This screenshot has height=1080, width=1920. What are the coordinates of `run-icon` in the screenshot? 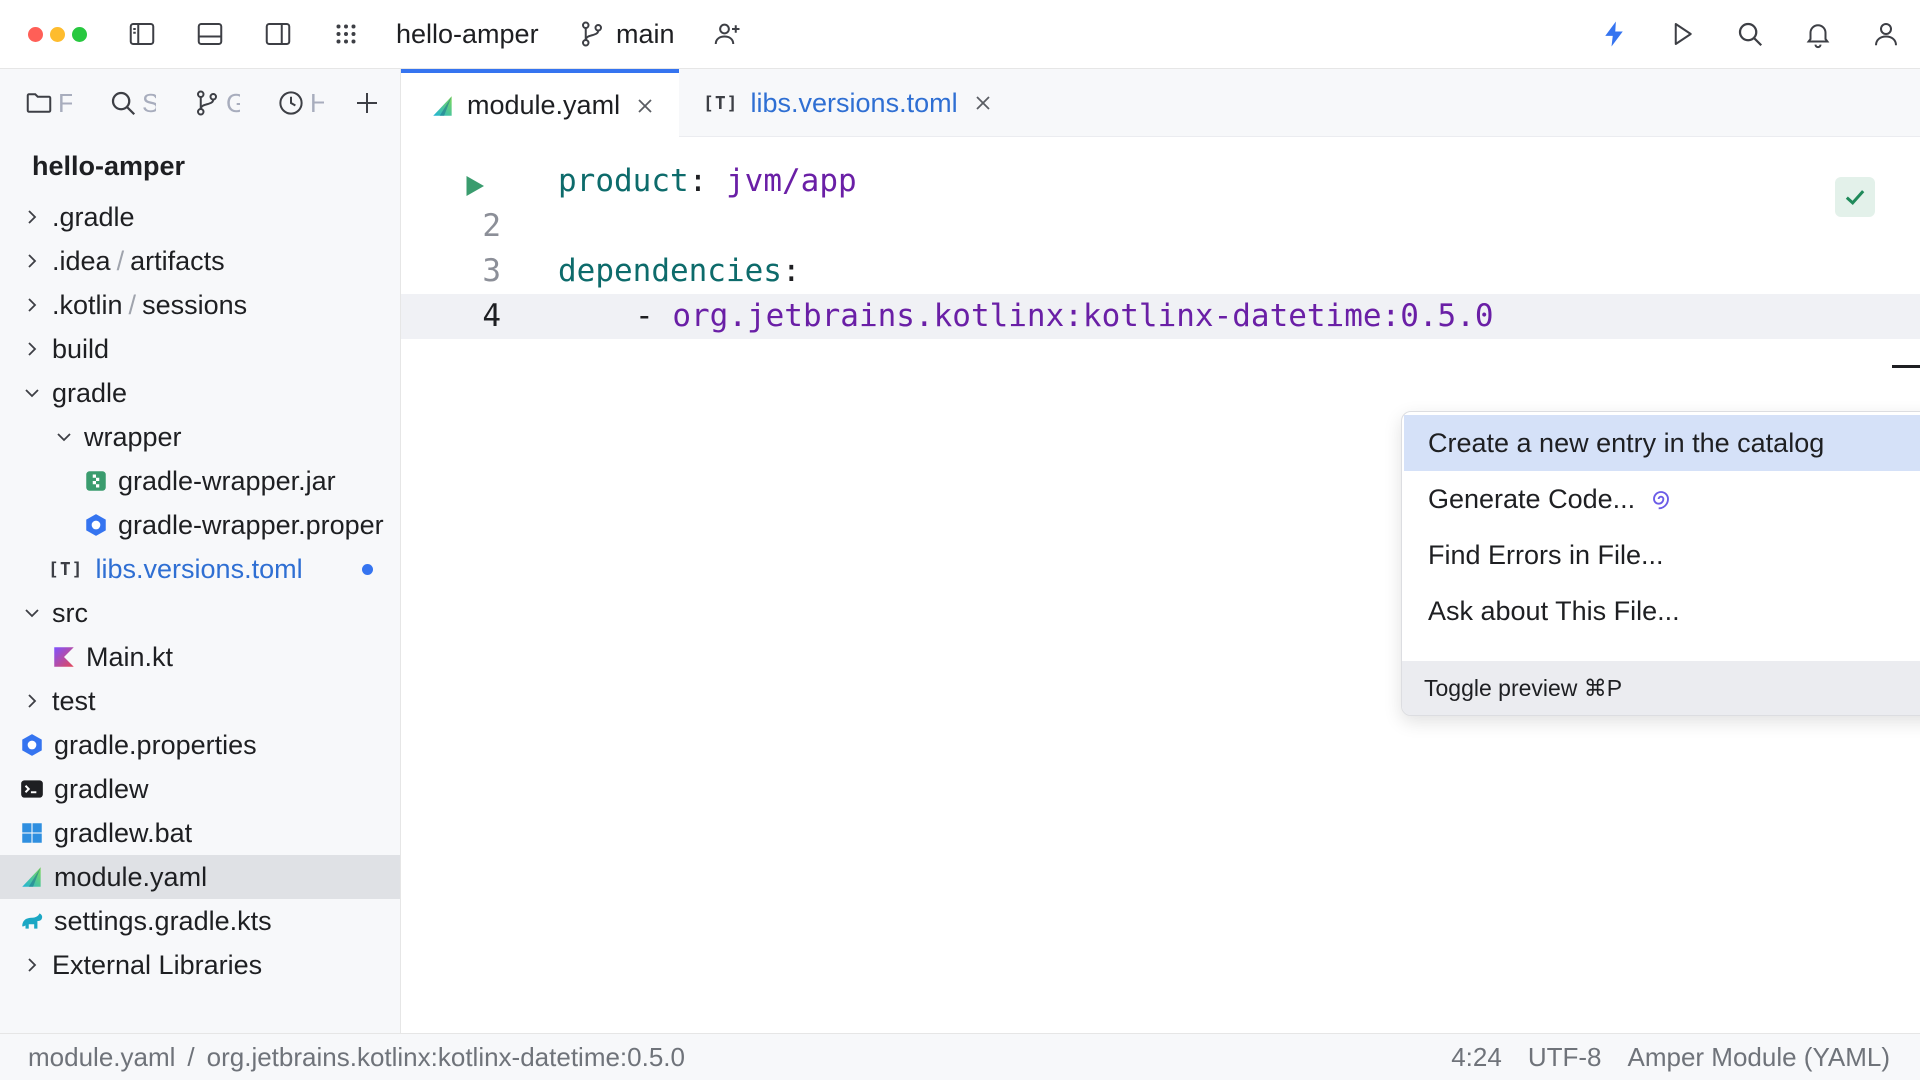 It's located at (1682, 34).